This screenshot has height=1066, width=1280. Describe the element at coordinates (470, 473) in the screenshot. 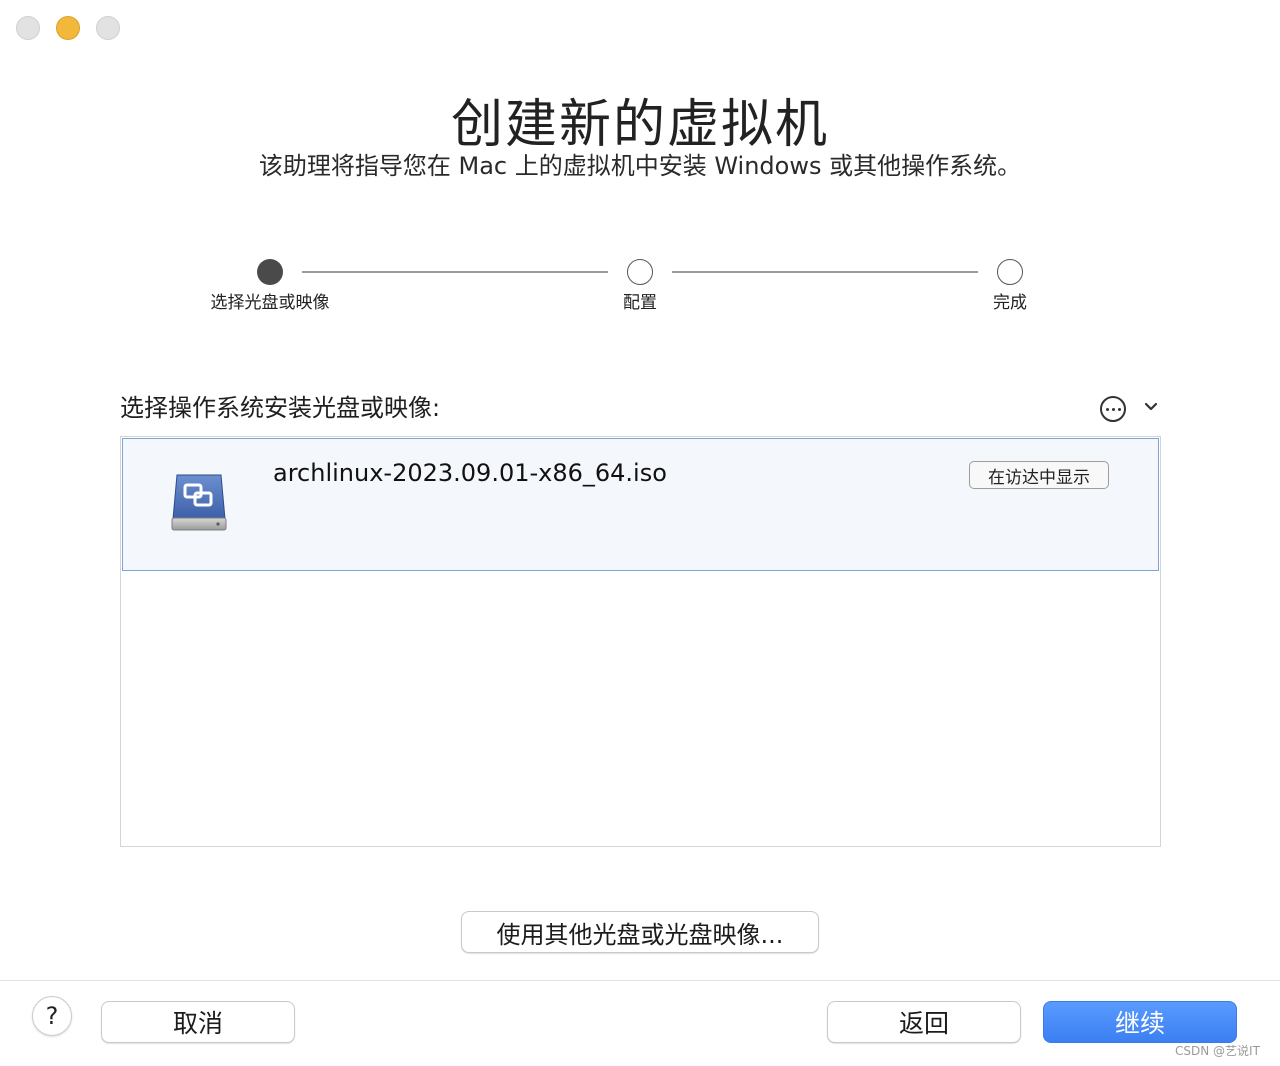

I see `iso-file-name: archlinux-2023.09.01-x86_64.iso` at that location.